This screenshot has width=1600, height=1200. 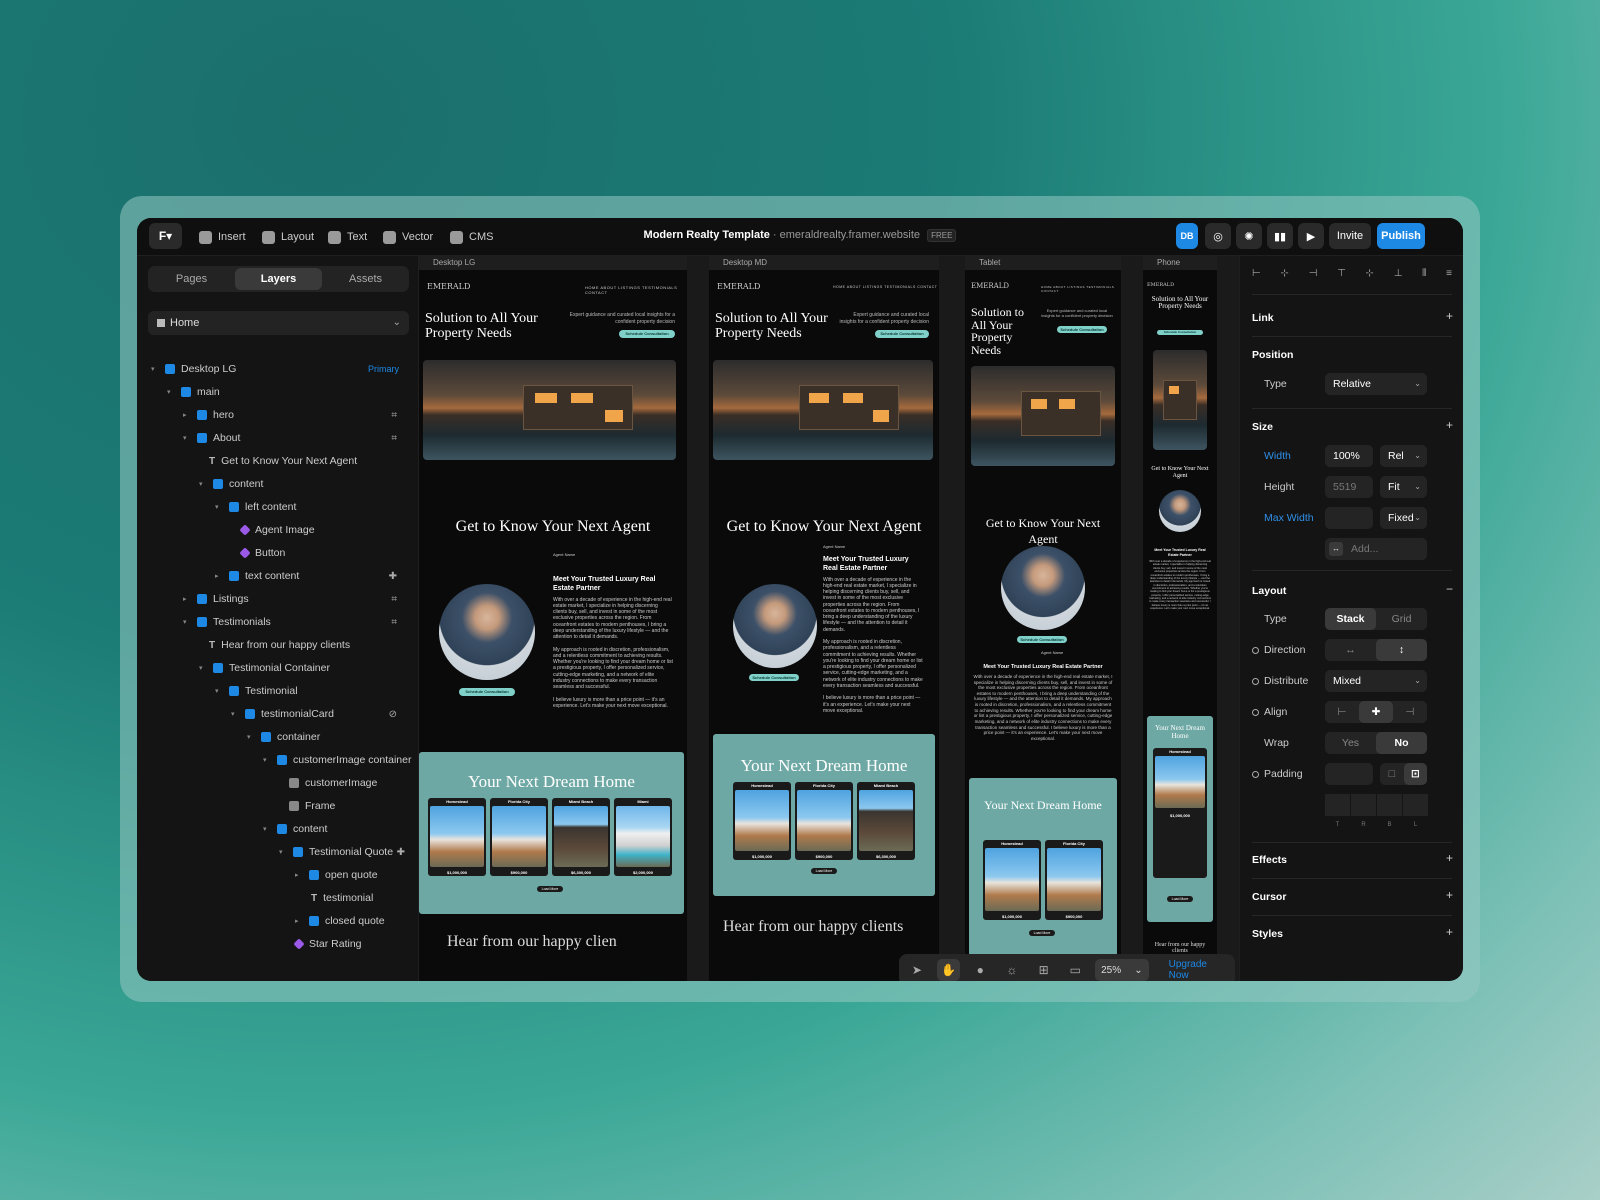 I want to click on comment-icon: ●, so click(x=980, y=970).